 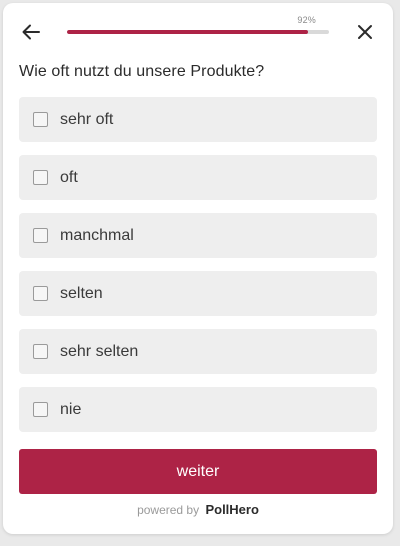 I want to click on arrow-left-icon, so click(x=31, y=32).